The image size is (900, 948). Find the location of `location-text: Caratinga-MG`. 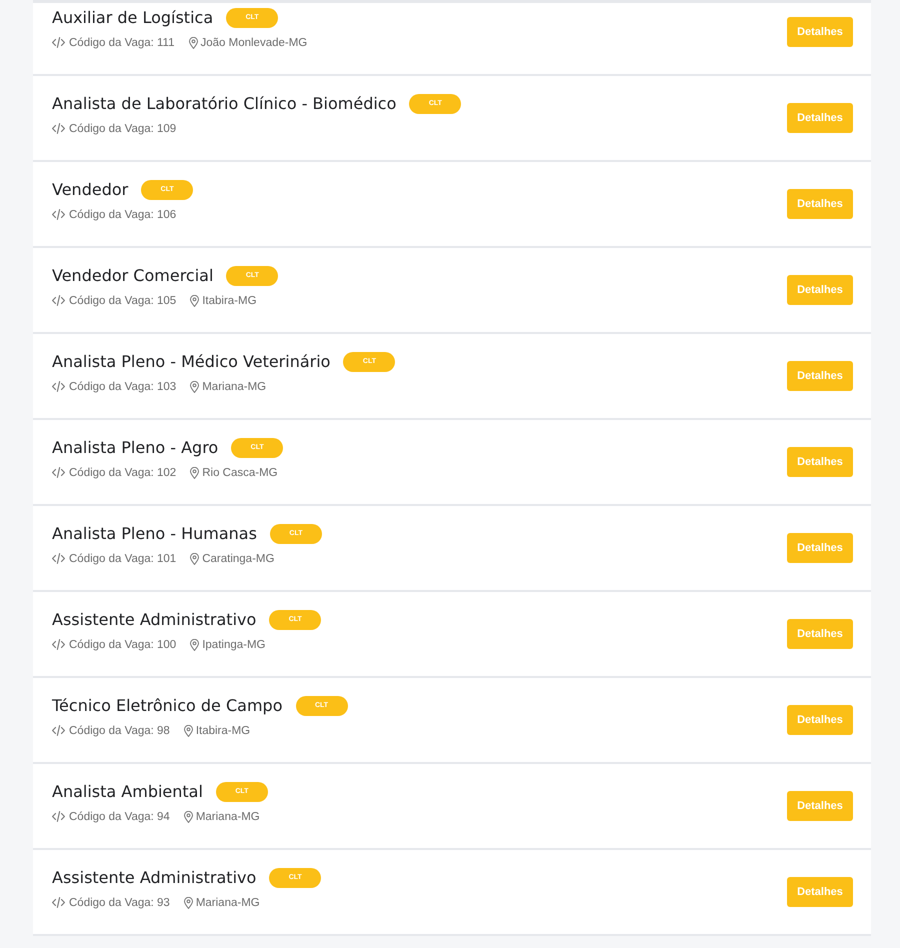

location-text: Caratinga-MG is located at coordinates (238, 558).